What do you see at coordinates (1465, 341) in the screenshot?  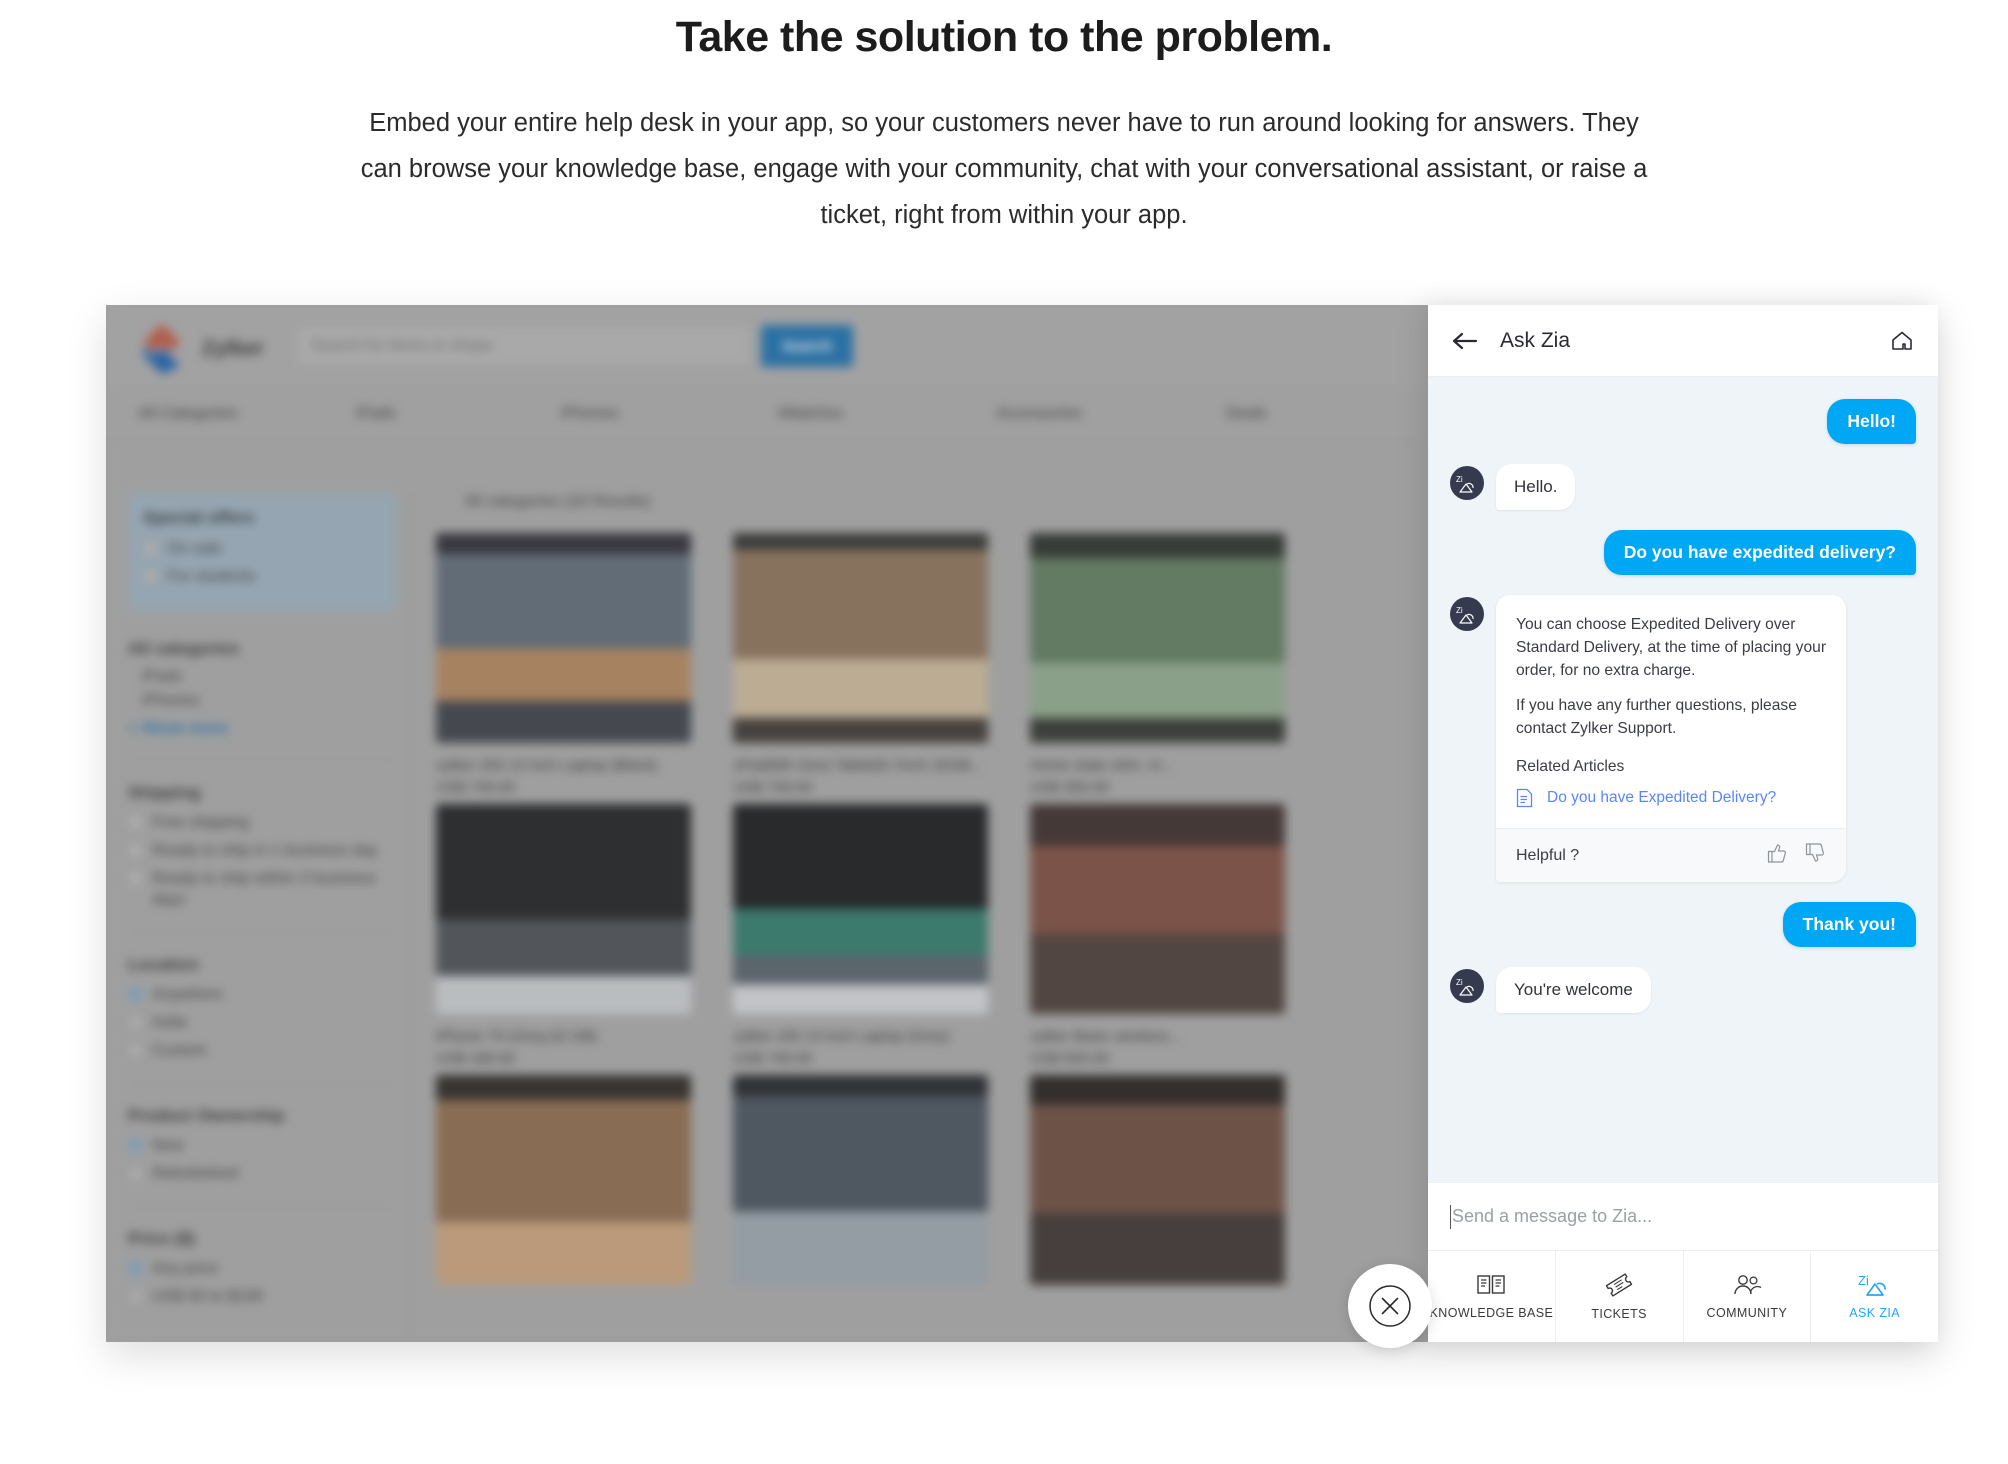 I see `back-arrow-icon` at bounding box center [1465, 341].